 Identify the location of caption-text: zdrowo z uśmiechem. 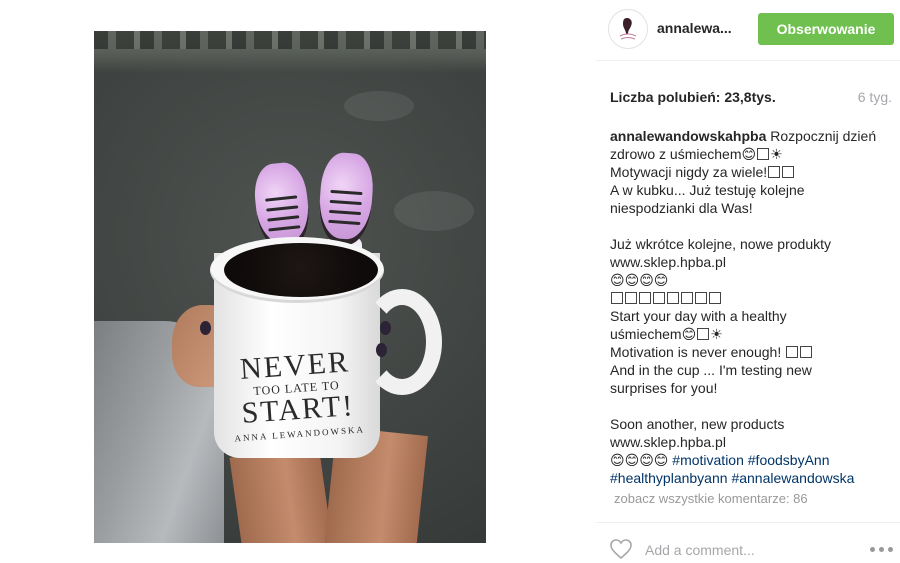
(676, 154).